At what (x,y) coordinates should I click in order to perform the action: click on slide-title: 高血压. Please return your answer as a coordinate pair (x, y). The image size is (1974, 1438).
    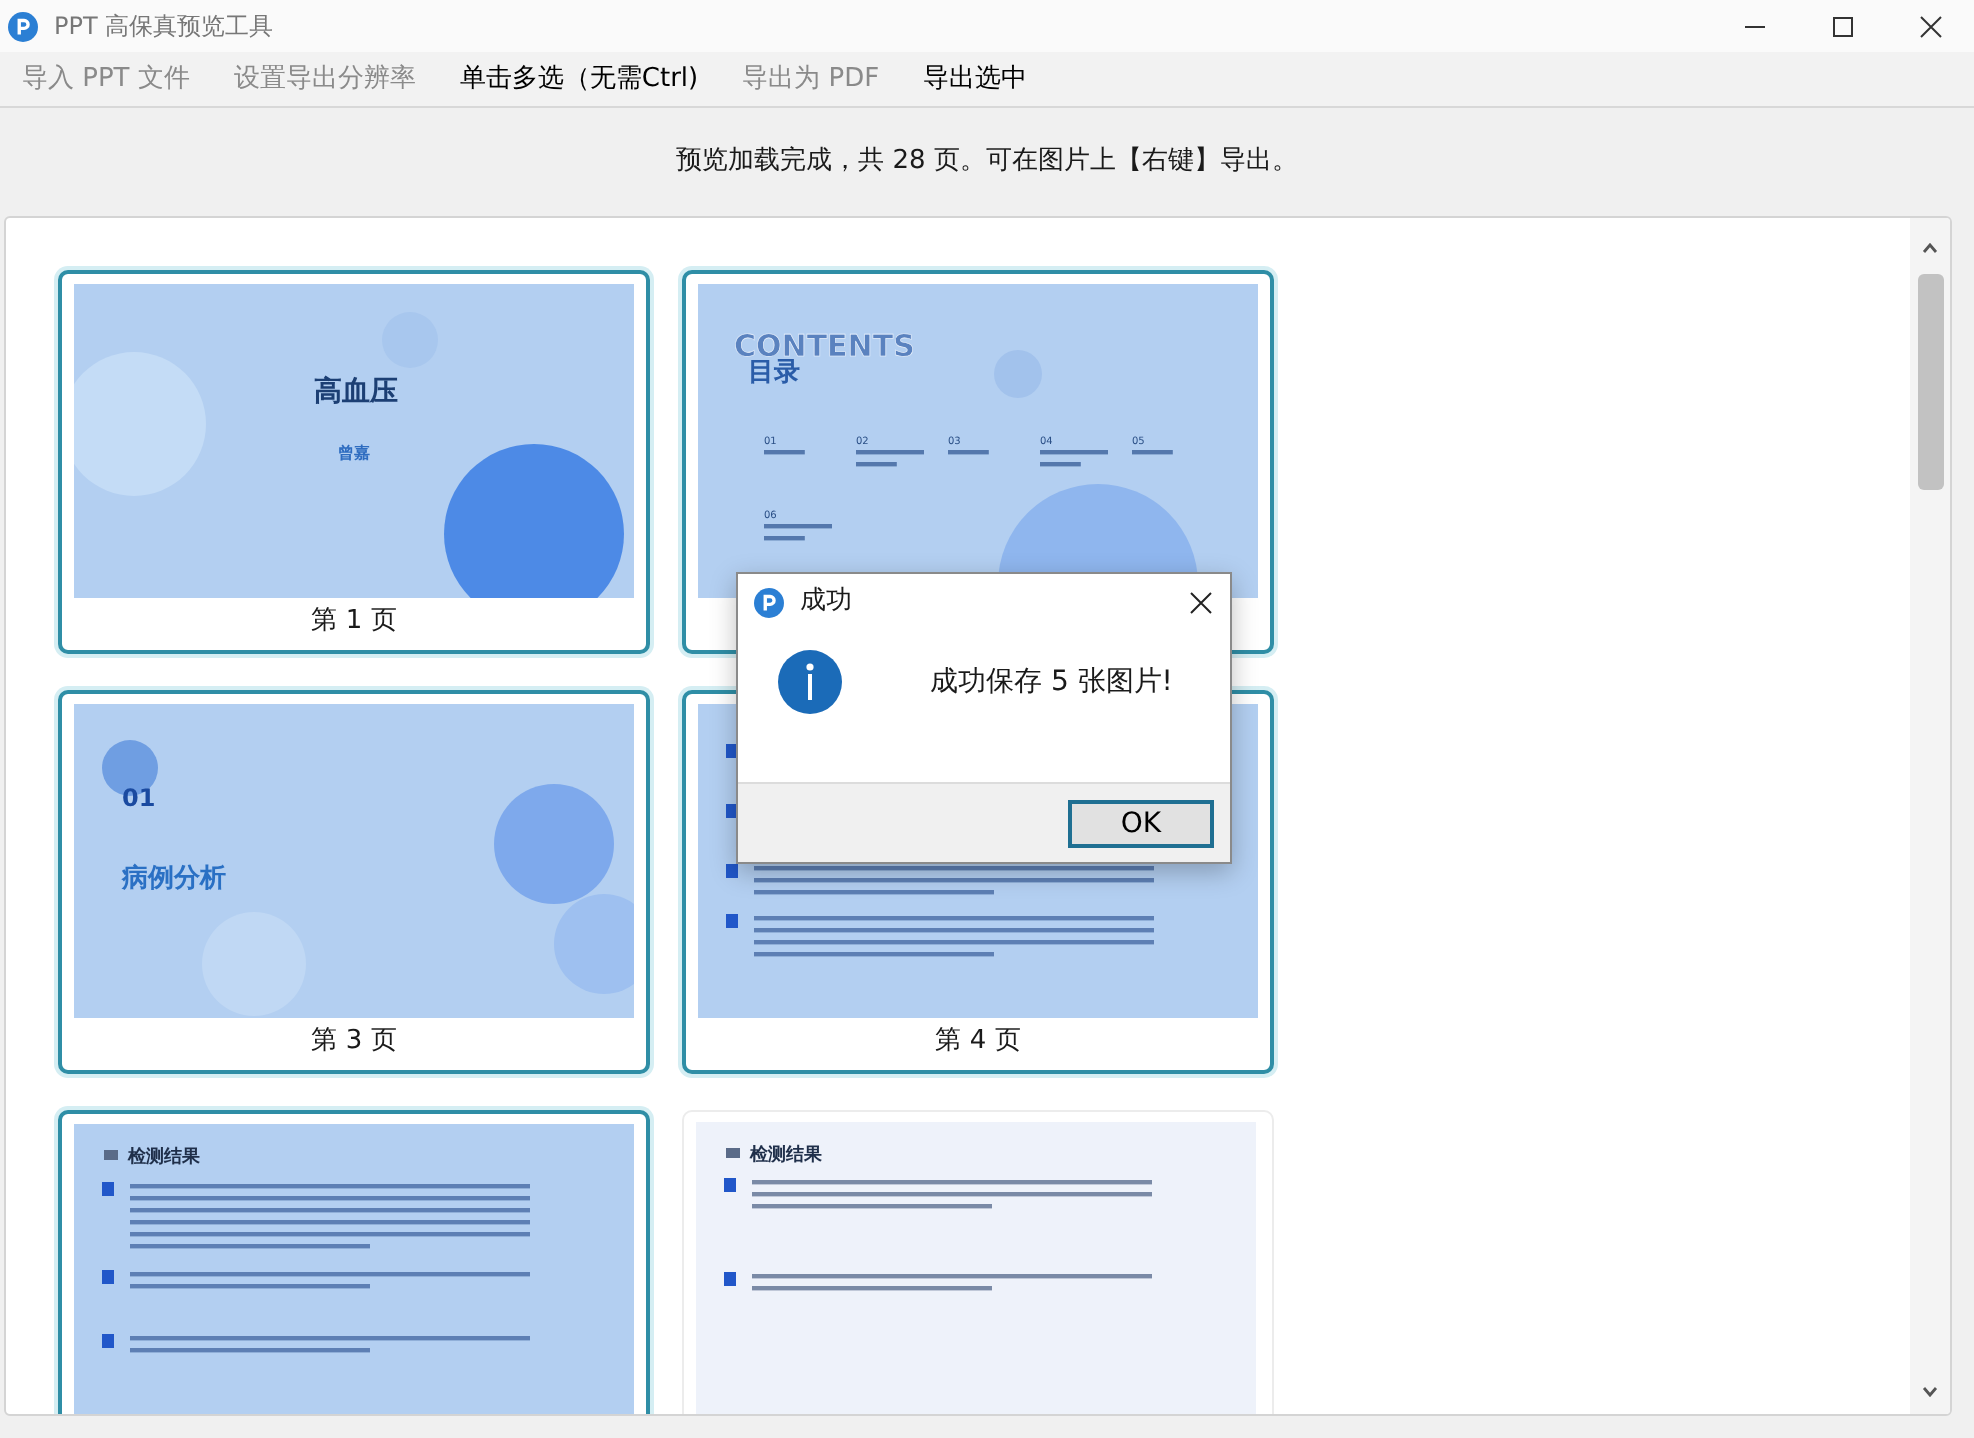
    Looking at the image, I should click on (356, 392).